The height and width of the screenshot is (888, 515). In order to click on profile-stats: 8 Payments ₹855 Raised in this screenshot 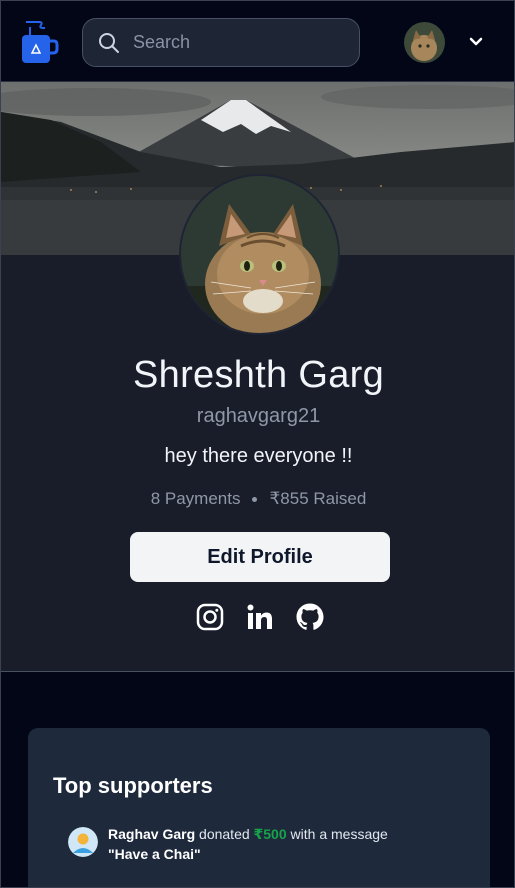, I will do `click(257, 499)`.